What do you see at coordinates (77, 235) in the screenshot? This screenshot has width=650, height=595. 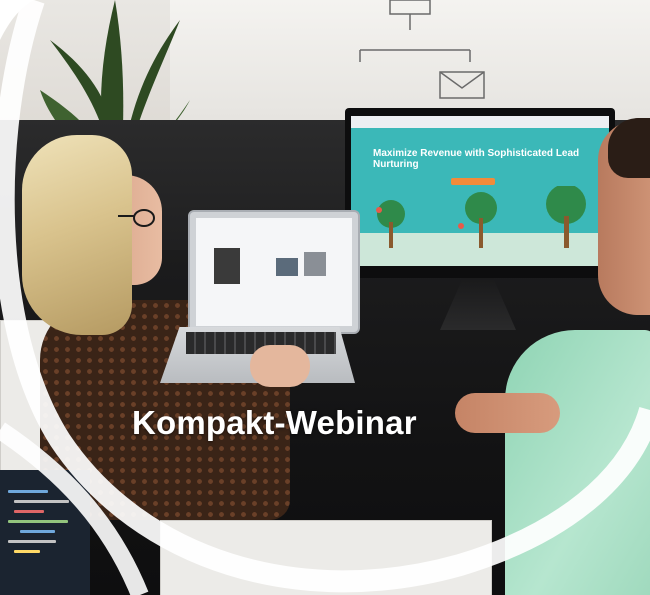 I see `woman-blonde-hair` at bounding box center [77, 235].